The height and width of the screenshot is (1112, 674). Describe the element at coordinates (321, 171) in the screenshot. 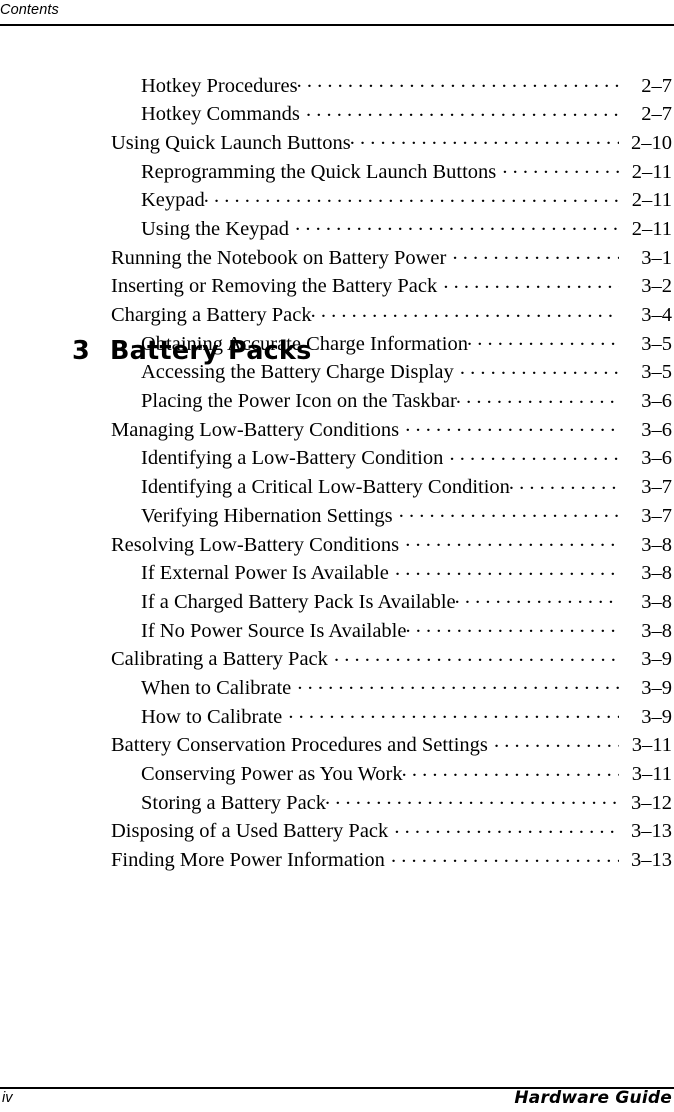

I see `toc-entry-title: Reprogramming the Quick Launch Buttons` at that location.